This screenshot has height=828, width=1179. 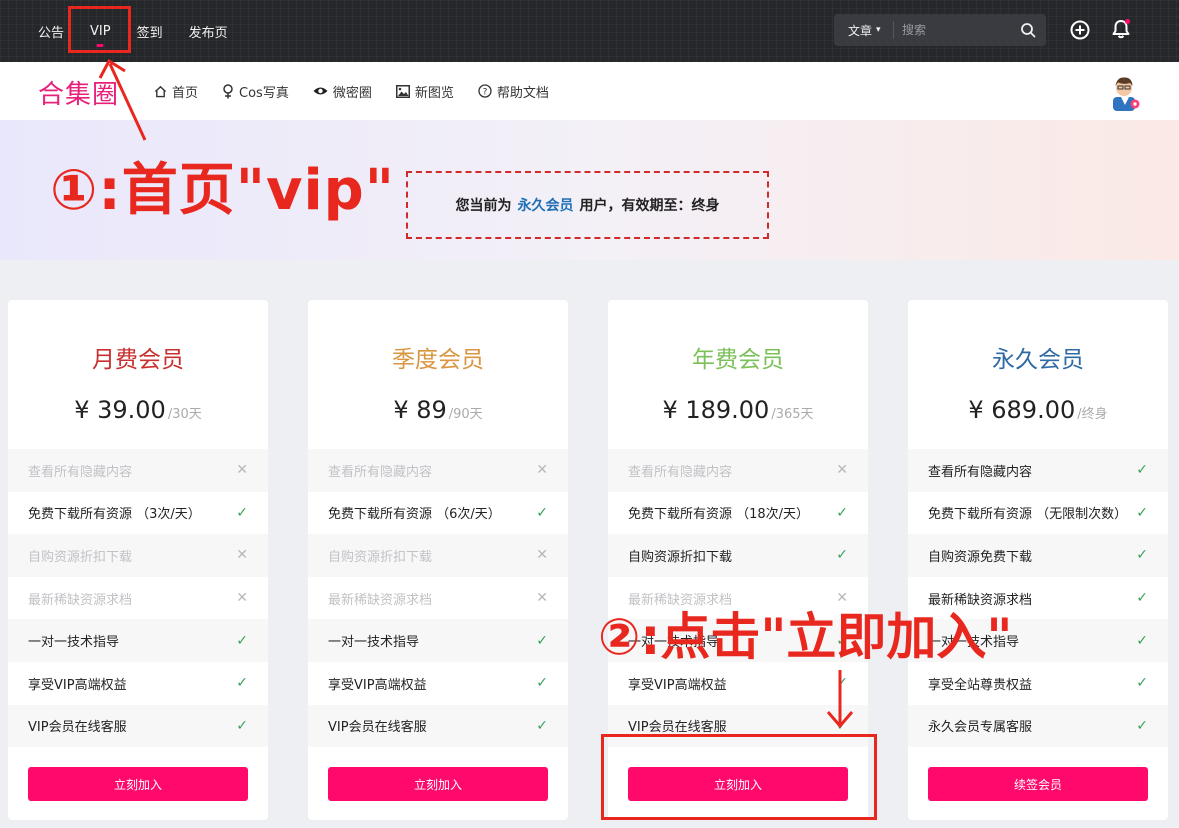 I want to click on nav-item-home: 首页, so click(x=176, y=91).